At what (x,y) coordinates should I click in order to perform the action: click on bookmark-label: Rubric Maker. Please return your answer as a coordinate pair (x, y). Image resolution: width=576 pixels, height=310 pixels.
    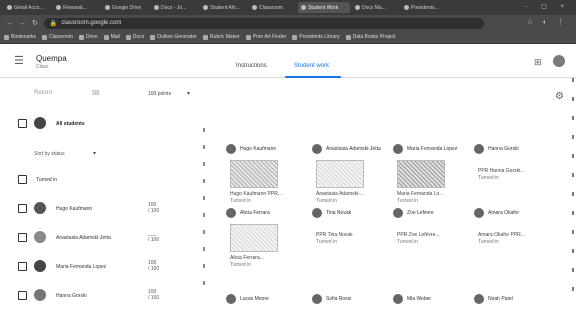
    Looking at the image, I should click on (224, 37).